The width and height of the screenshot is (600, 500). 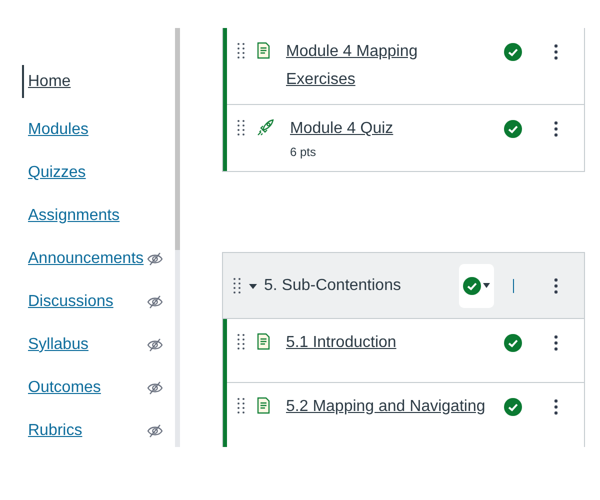 What do you see at coordinates (386, 66) in the screenshot?
I see `item-title-link: Module 4 Mapping Exercises` at bounding box center [386, 66].